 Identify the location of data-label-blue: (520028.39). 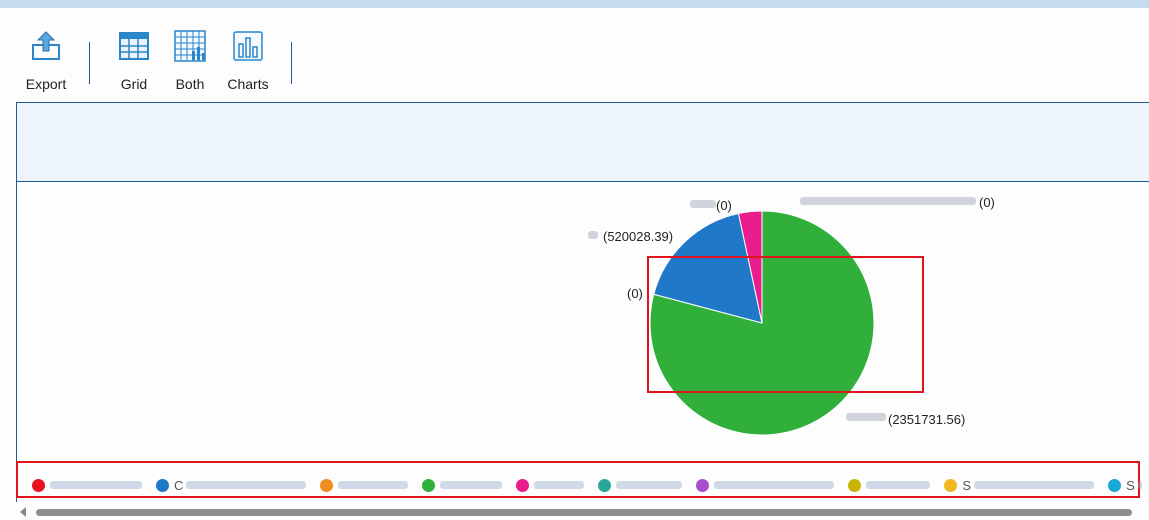
(638, 236).